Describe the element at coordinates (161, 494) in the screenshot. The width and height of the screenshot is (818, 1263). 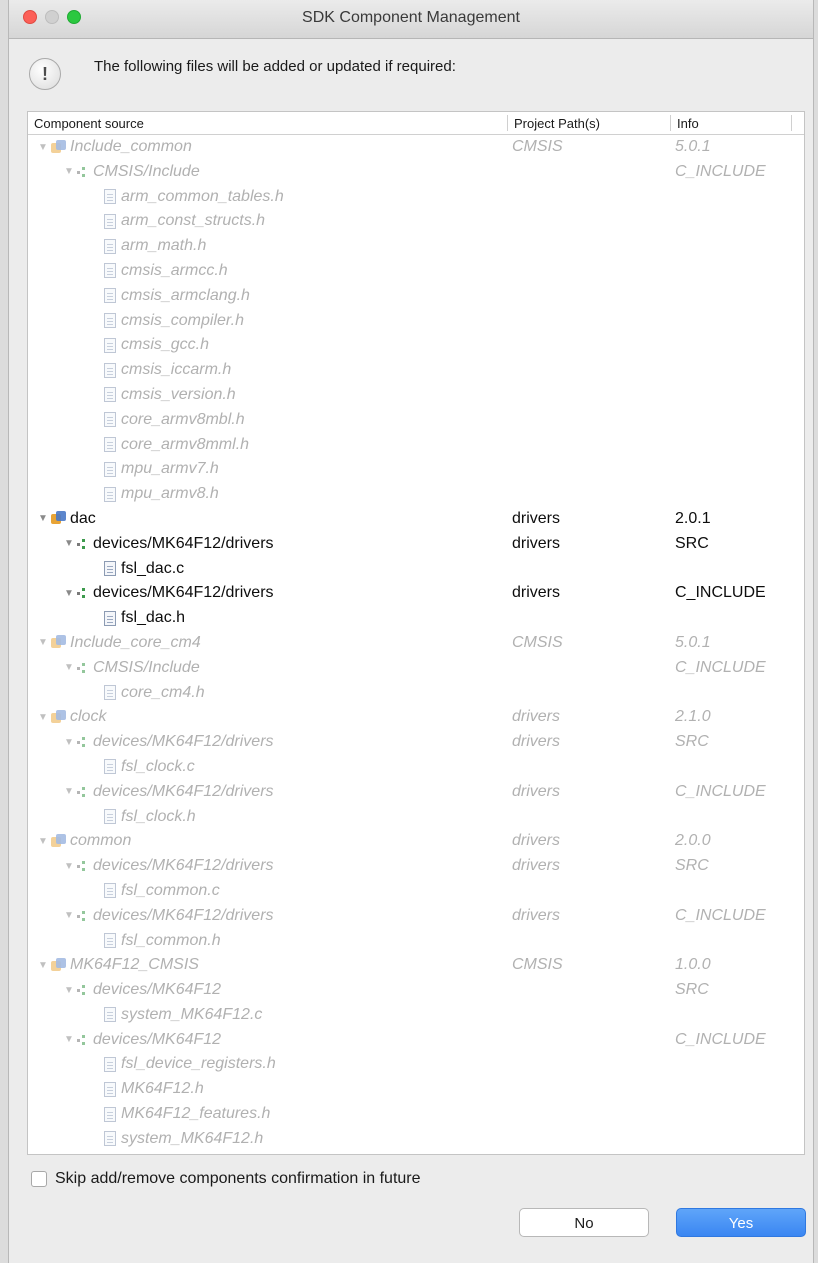
I see `source-cell: mpu_armv8.h` at that location.